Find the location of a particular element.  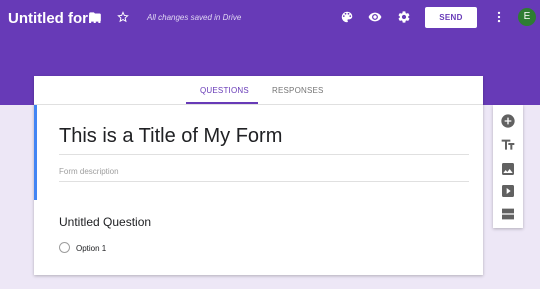

save-status: All changes saved in Drive is located at coordinates (194, 17).